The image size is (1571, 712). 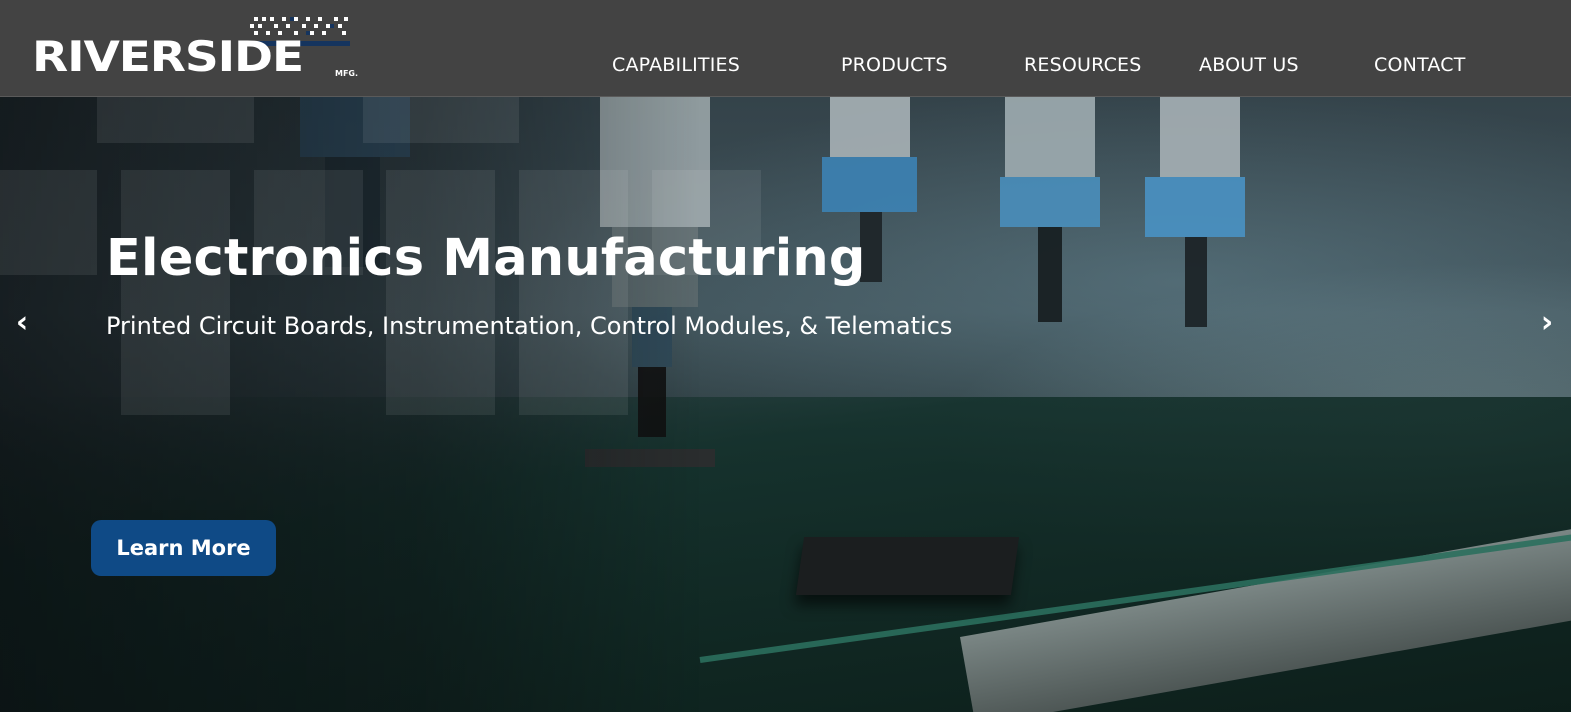 What do you see at coordinates (907, 566) in the screenshot?
I see `microchip-graphic` at bounding box center [907, 566].